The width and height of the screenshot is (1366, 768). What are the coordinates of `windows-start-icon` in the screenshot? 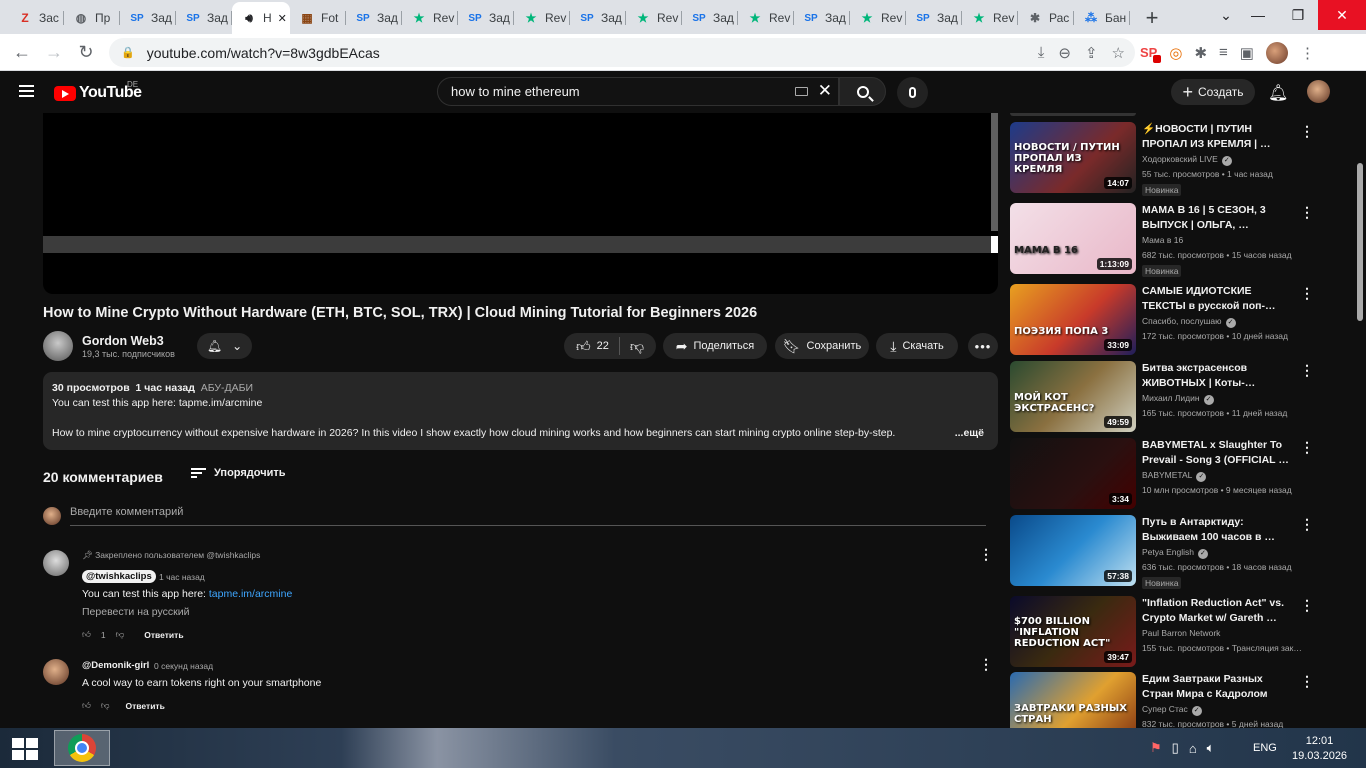 It's located at (25, 749).